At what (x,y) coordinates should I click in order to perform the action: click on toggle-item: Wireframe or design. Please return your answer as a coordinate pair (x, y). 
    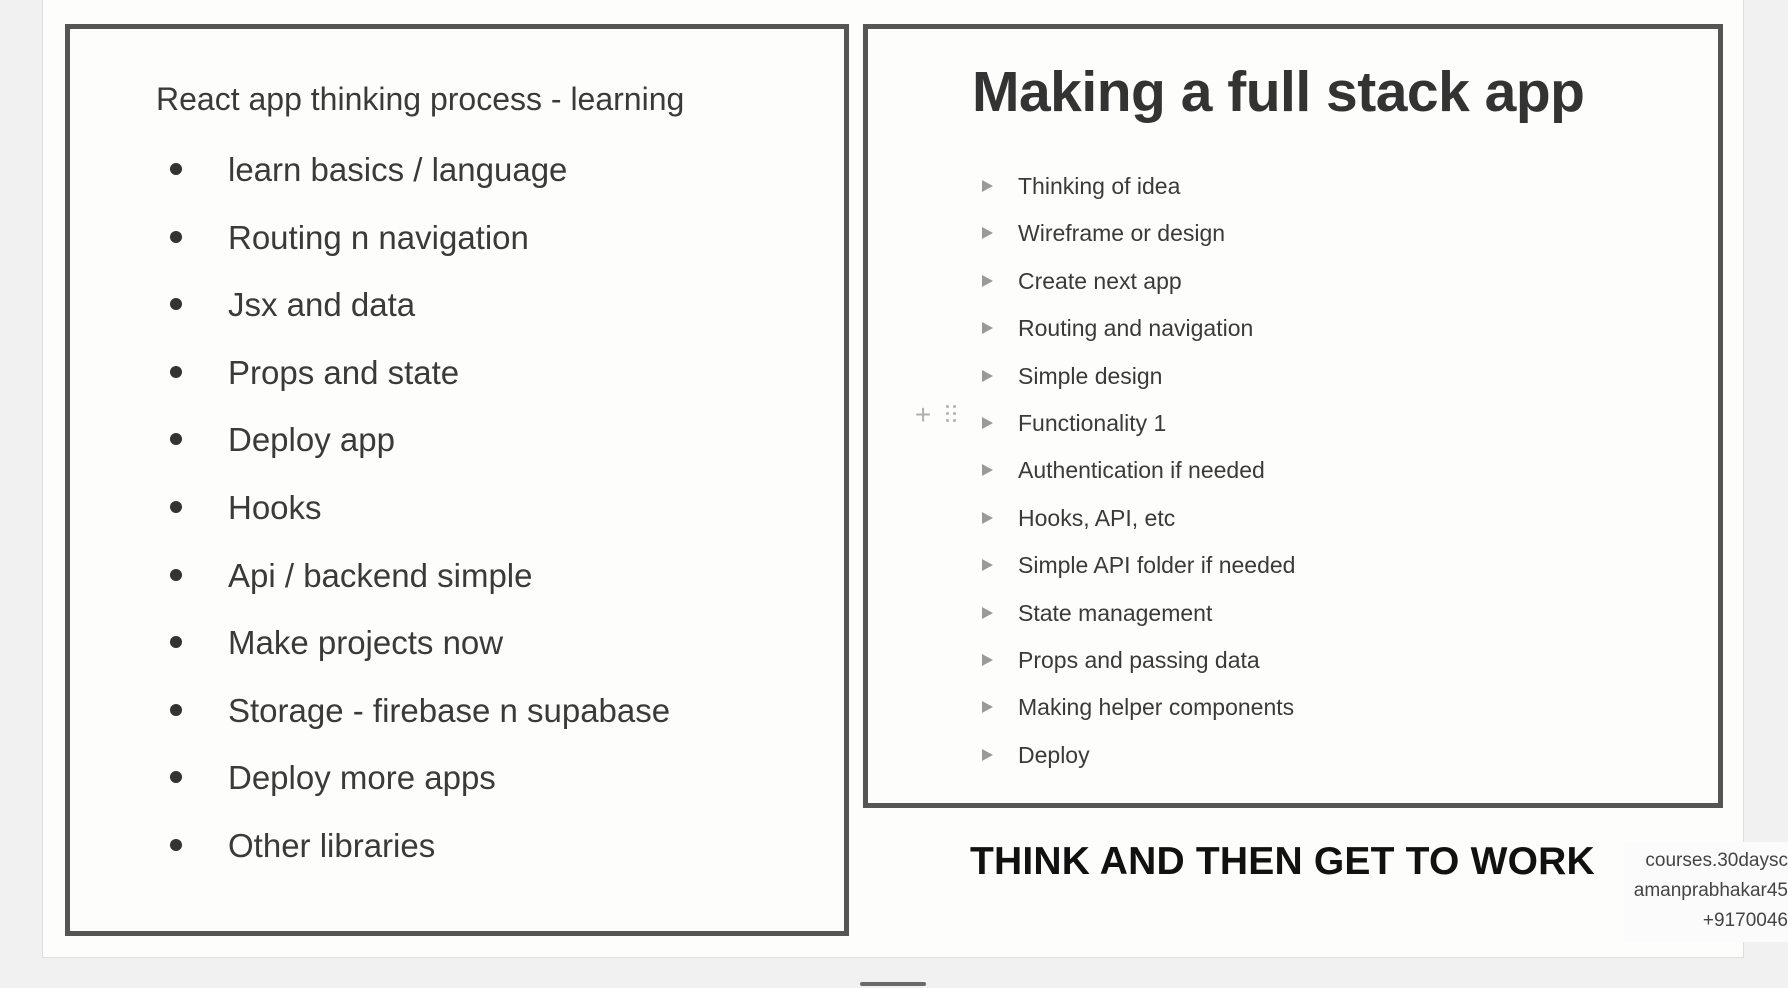
    Looking at the image, I should click on (1138, 239).